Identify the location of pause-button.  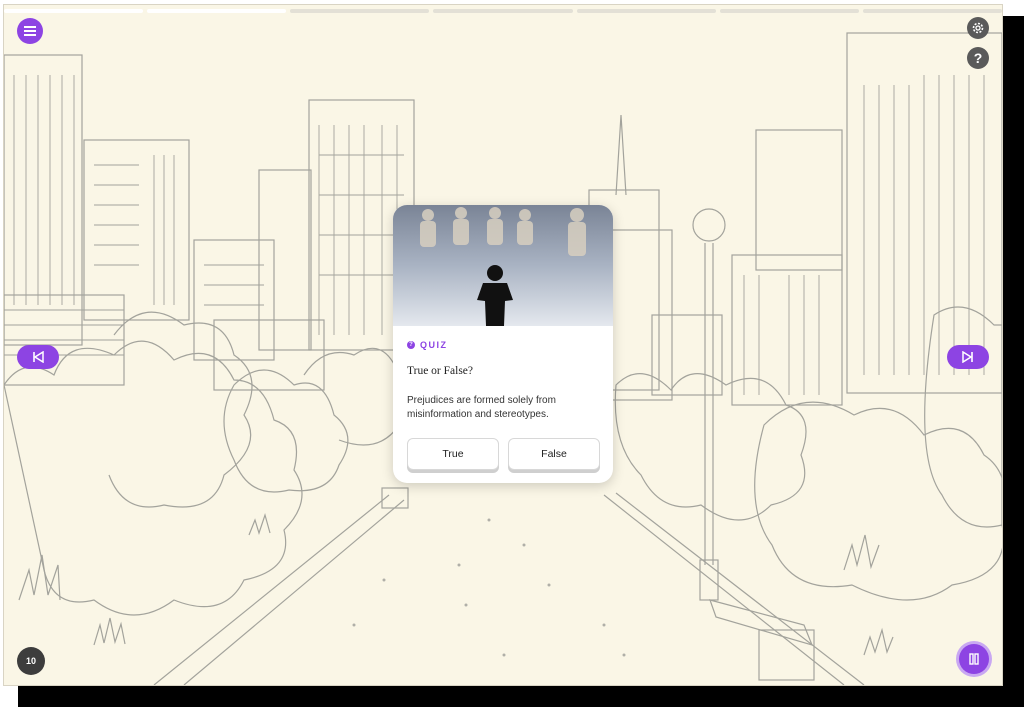
(974, 659).